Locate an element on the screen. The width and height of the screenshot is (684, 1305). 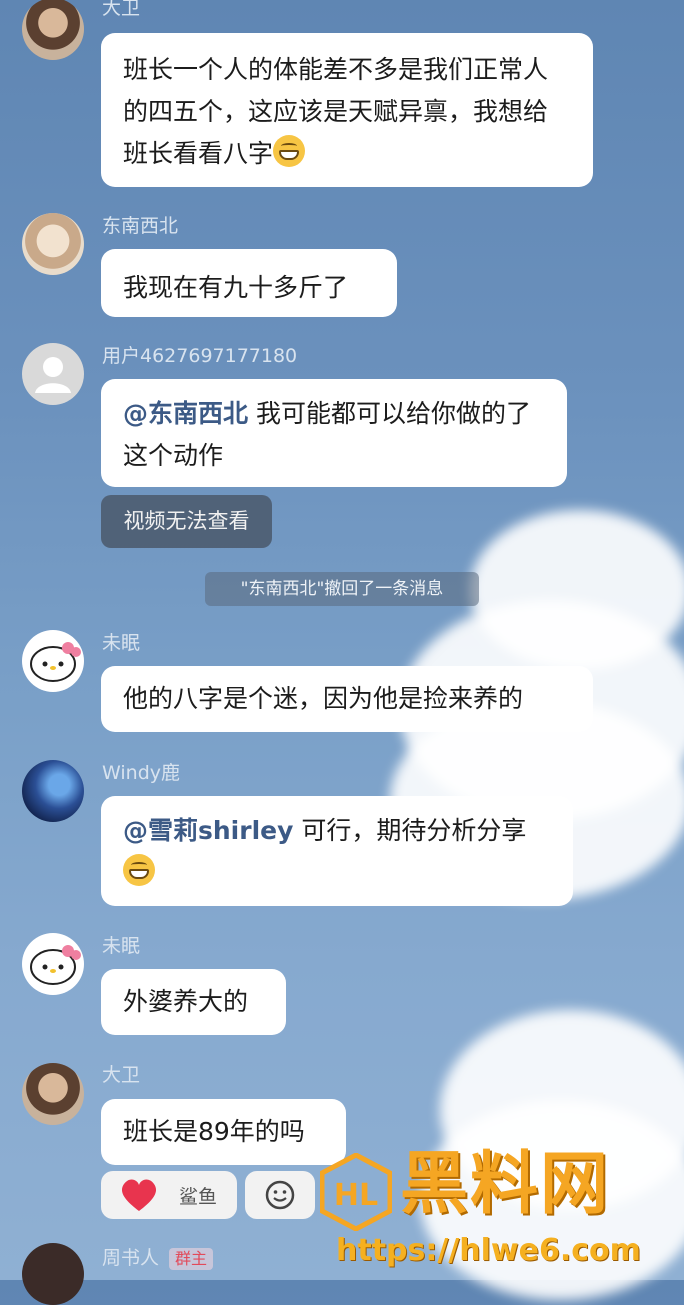
sender-name: Windy鹿 is located at coordinates (141, 773).